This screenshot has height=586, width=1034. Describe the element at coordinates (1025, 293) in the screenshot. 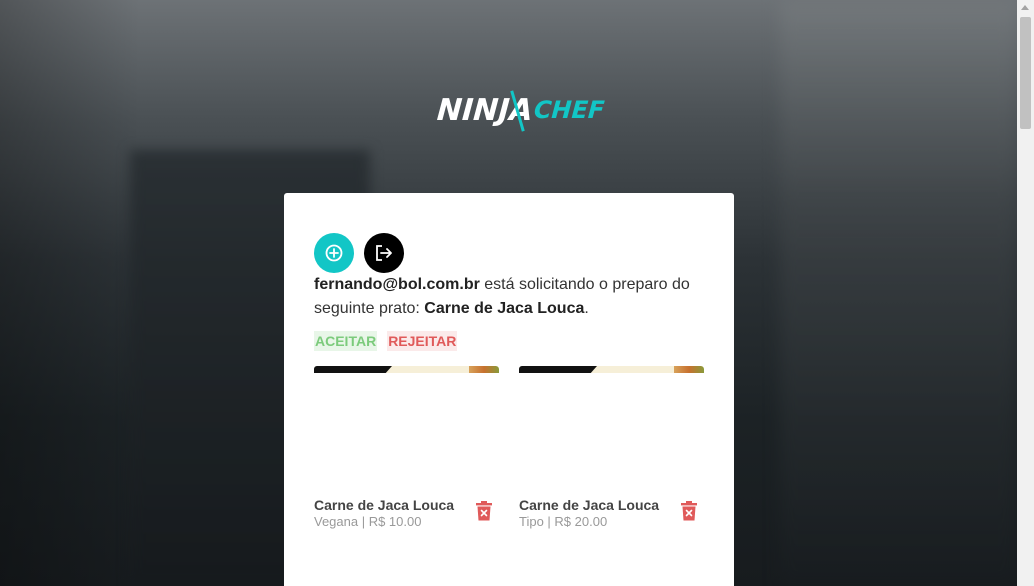

I see `page-scrollbar` at that location.